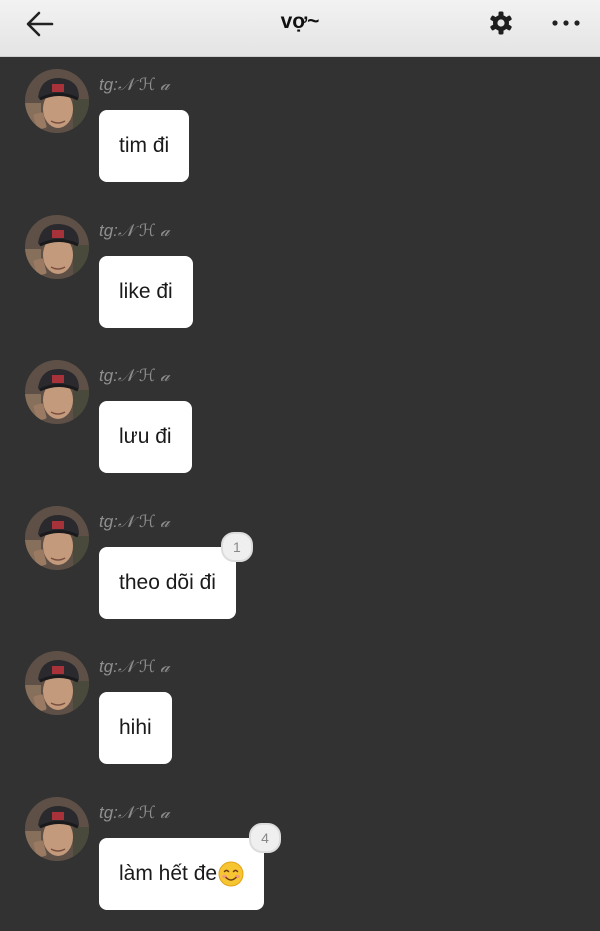  I want to click on message-text: hihi, so click(135, 728).